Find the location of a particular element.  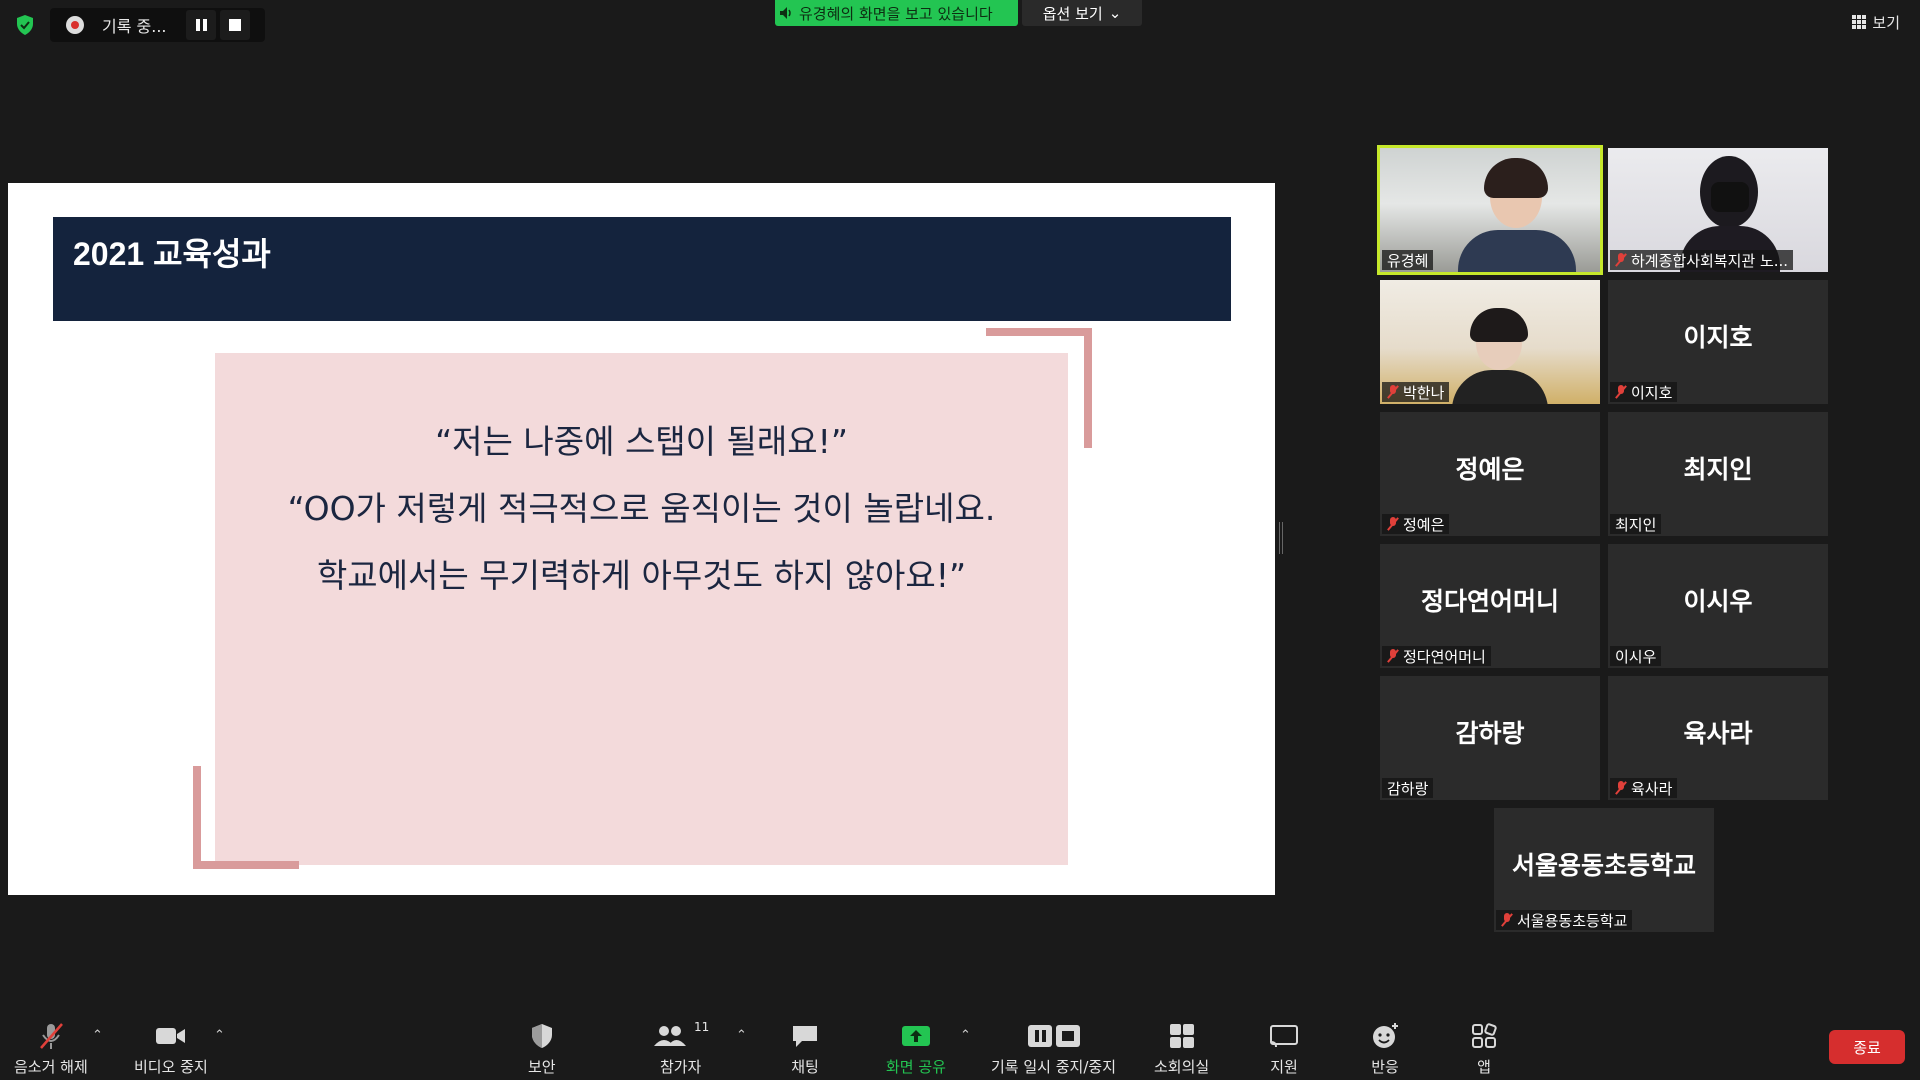

view-options-label: 옵션 보기 is located at coordinates (1072, 13).